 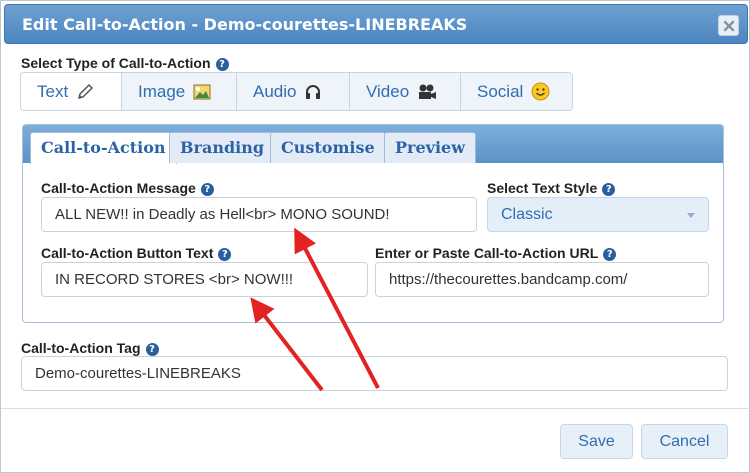 What do you see at coordinates (85, 92) in the screenshot?
I see `pencil-icon` at bounding box center [85, 92].